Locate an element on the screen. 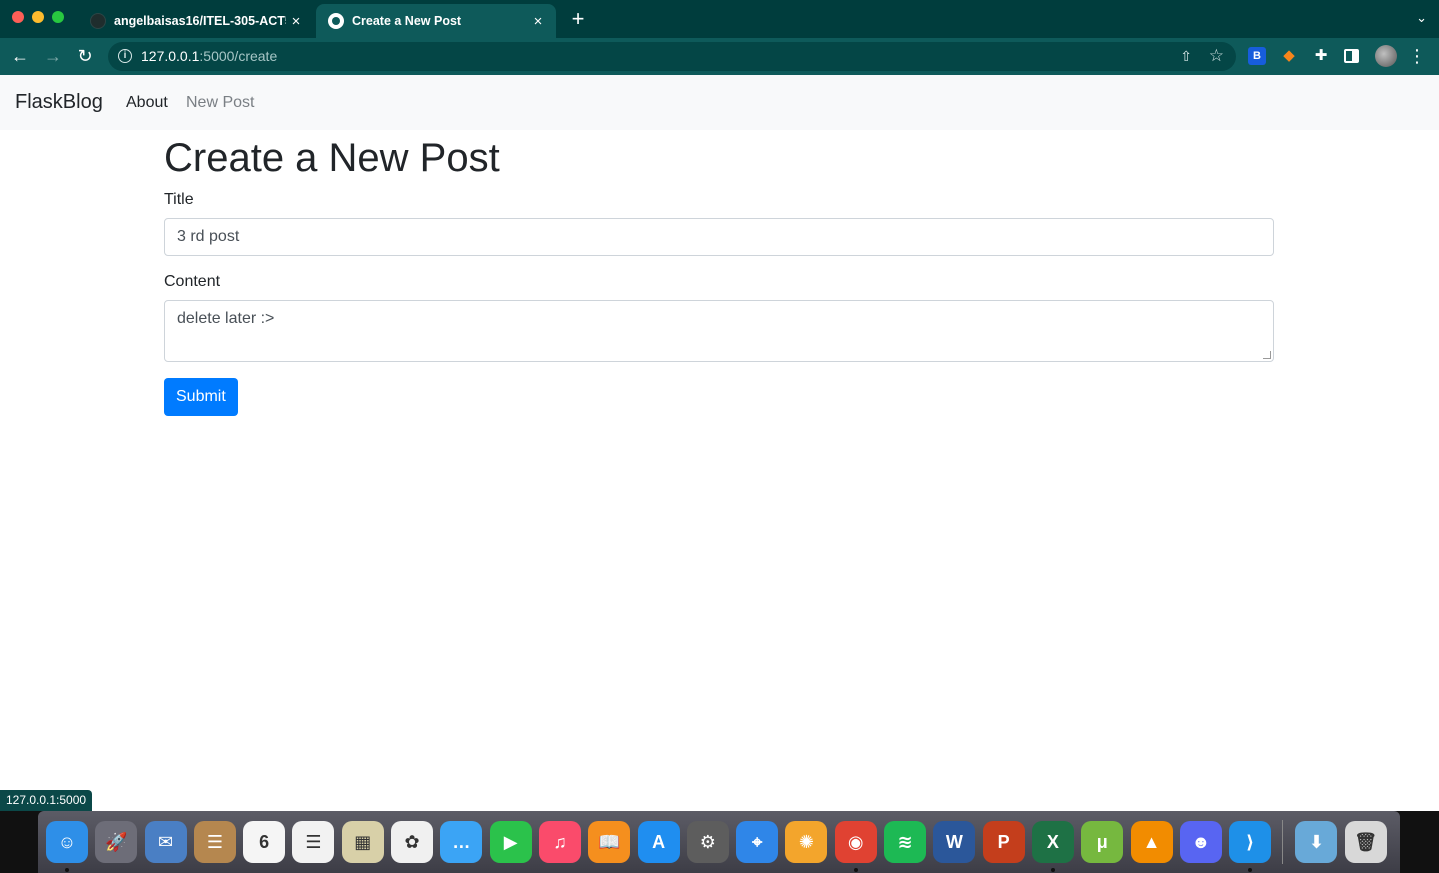 The height and width of the screenshot is (873, 1439). title-input: 3 rd post is located at coordinates (719, 237).